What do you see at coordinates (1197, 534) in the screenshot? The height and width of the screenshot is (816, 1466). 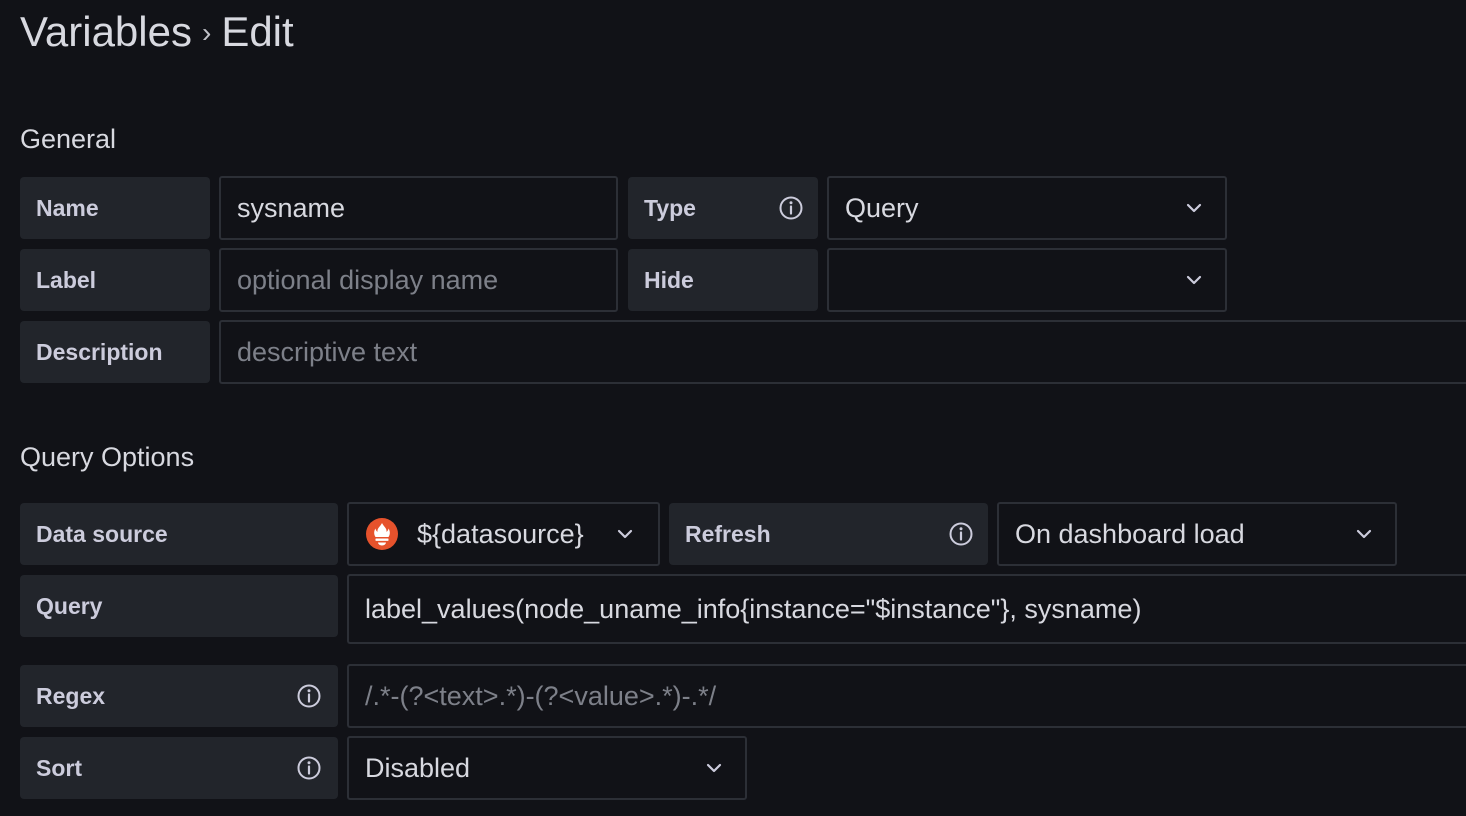 I see `refresh-select: On dashboard load` at bounding box center [1197, 534].